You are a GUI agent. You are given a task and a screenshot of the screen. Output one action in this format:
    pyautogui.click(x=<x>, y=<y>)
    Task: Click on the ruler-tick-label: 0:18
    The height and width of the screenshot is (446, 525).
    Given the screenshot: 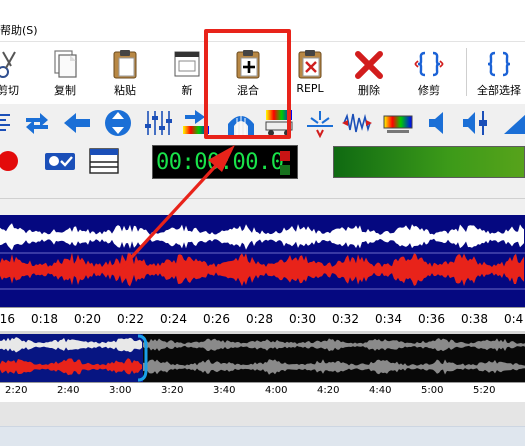 What is the action you would take?
    pyautogui.click(x=44, y=319)
    